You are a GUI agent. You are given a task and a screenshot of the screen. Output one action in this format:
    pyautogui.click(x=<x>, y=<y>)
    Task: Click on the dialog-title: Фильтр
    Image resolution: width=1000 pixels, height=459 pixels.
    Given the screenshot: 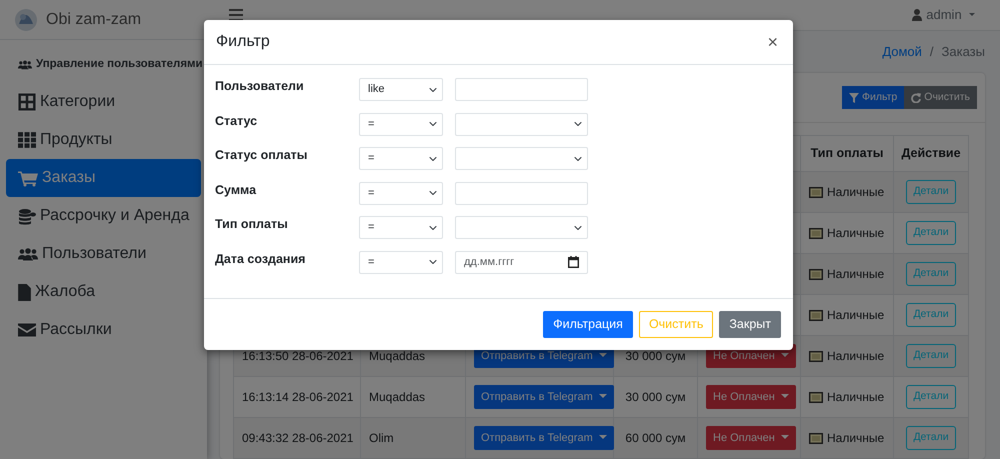 What is the action you would take?
    pyautogui.click(x=243, y=42)
    